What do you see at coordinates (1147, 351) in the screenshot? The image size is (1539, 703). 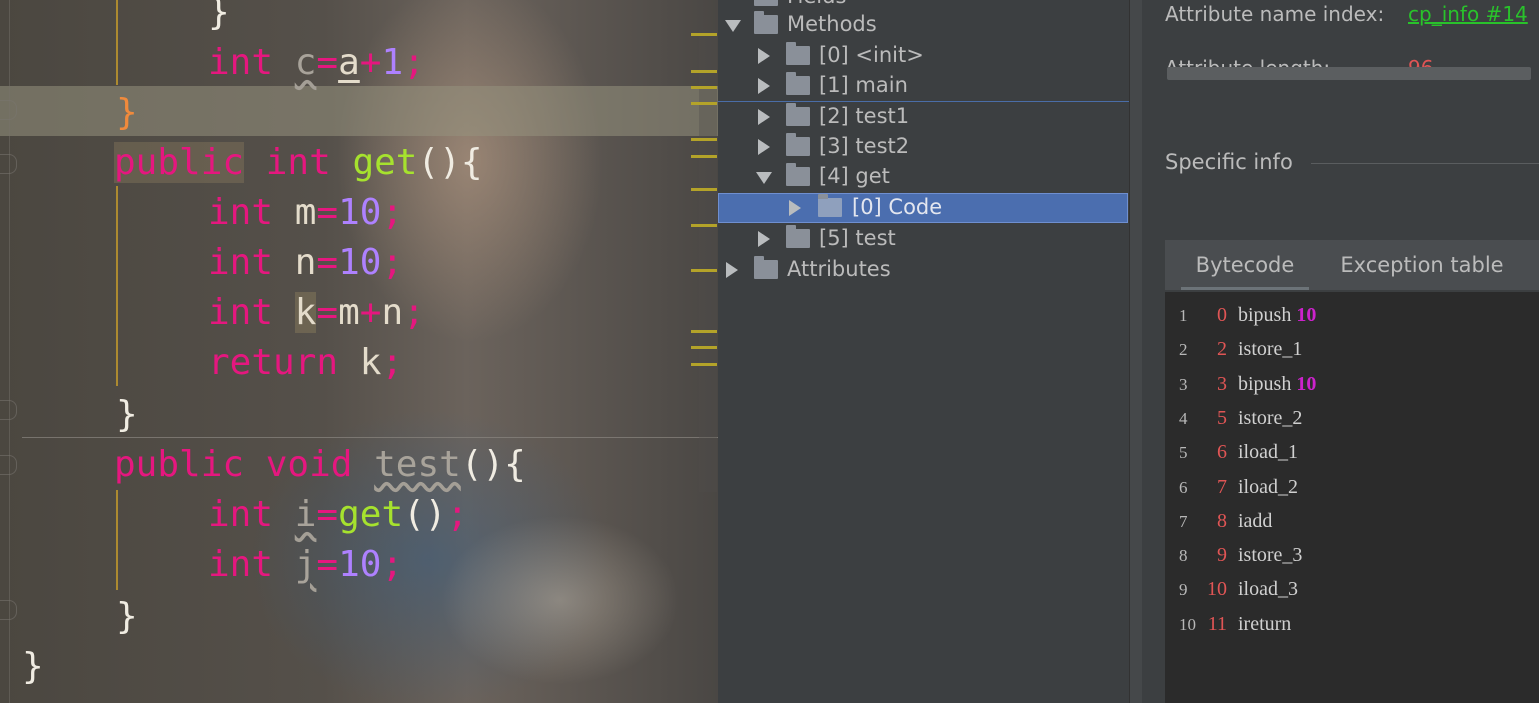 I see `splitter` at bounding box center [1147, 351].